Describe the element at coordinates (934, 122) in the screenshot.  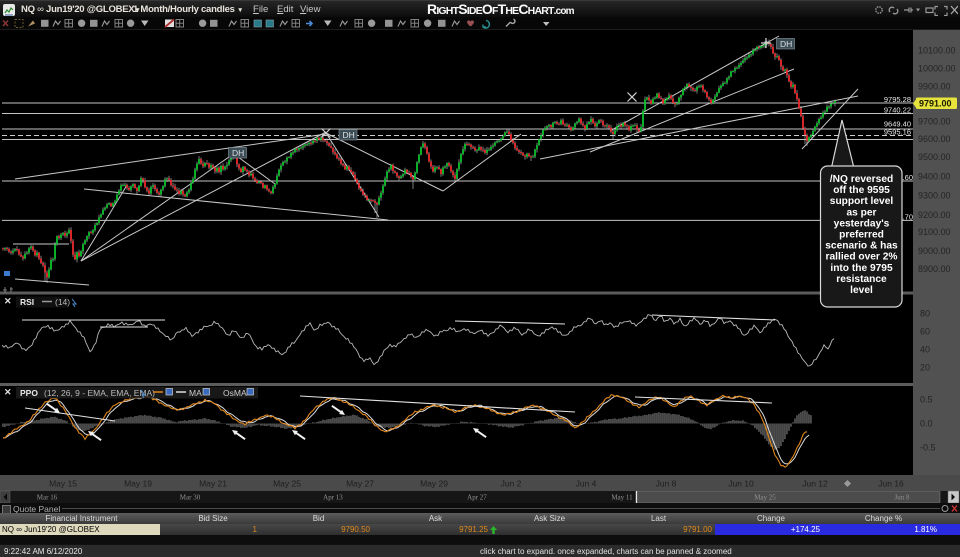
I see `svg-text: 9700.00` at that location.